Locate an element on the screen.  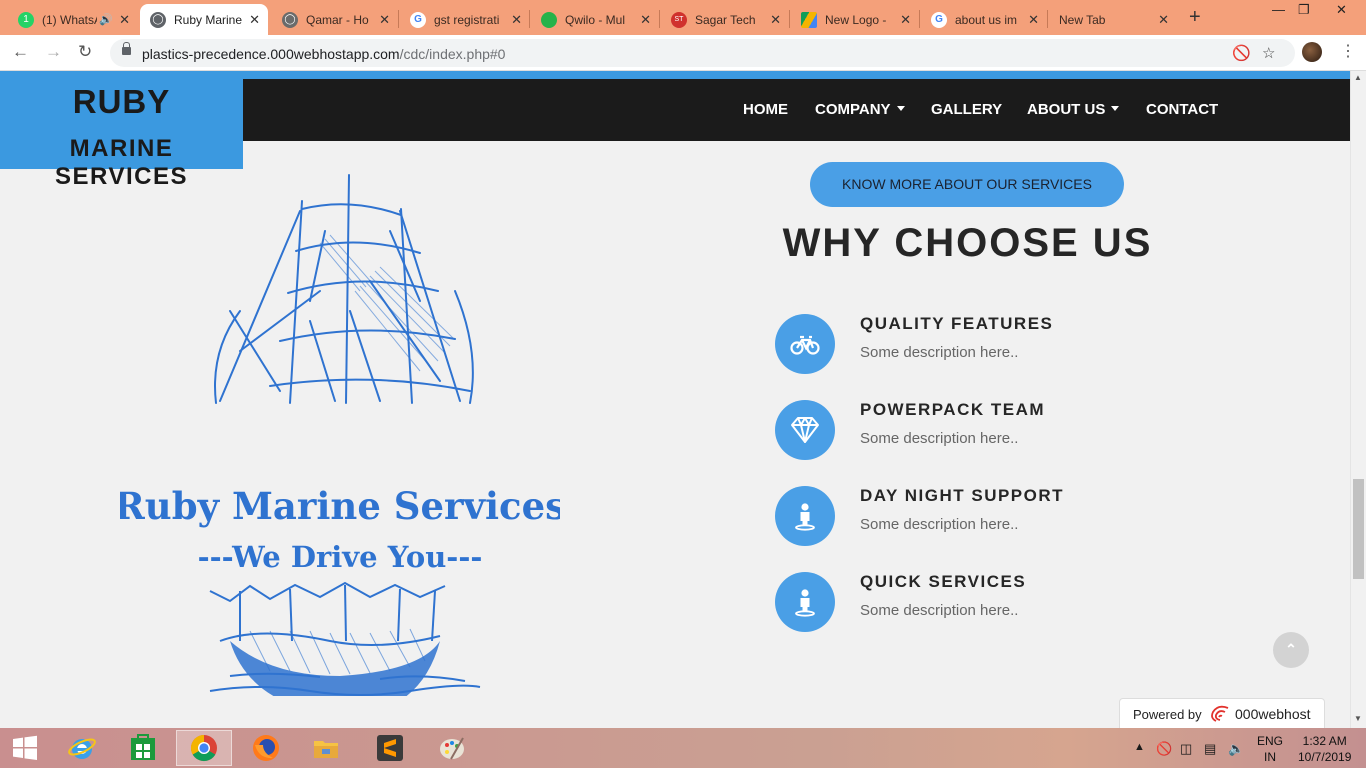
drive-icon is located at coordinates (809, 19).